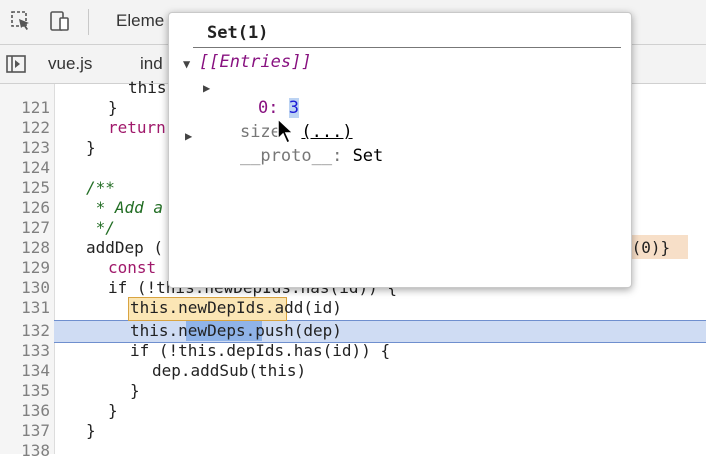 The height and width of the screenshot is (461, 706). Describe the element at coordinates (238, 33) in the screenshot. I see `popover-title: Set(1)` at that location.